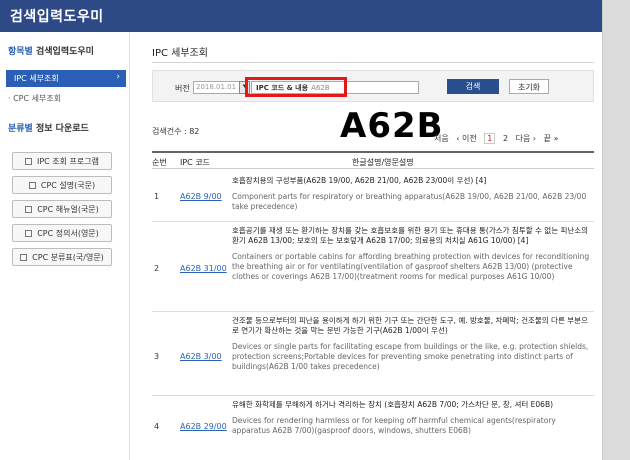 This screenshot has width=630, height=460. I want to click on table-header: 순번 IPC 코드 한글설명/영문설명, so click(373, 160).